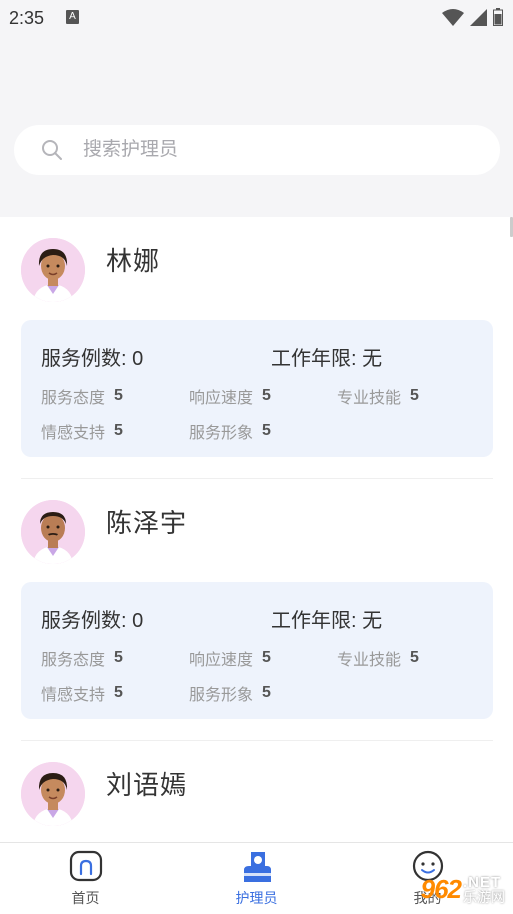  Describe the element at coordinates (441, 889) in the screenshot. I see `watermark-number: 962` at that location.